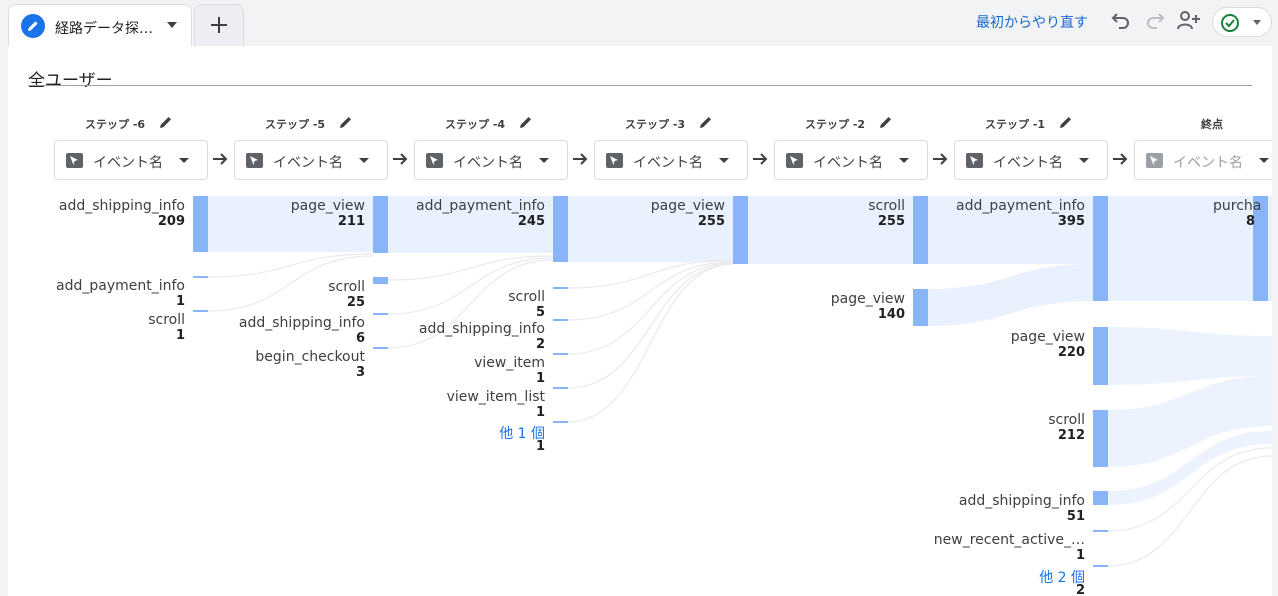 The width and height of the screenshot is (1278, 596). I want to click on node-count: 140, so click(891, 314).